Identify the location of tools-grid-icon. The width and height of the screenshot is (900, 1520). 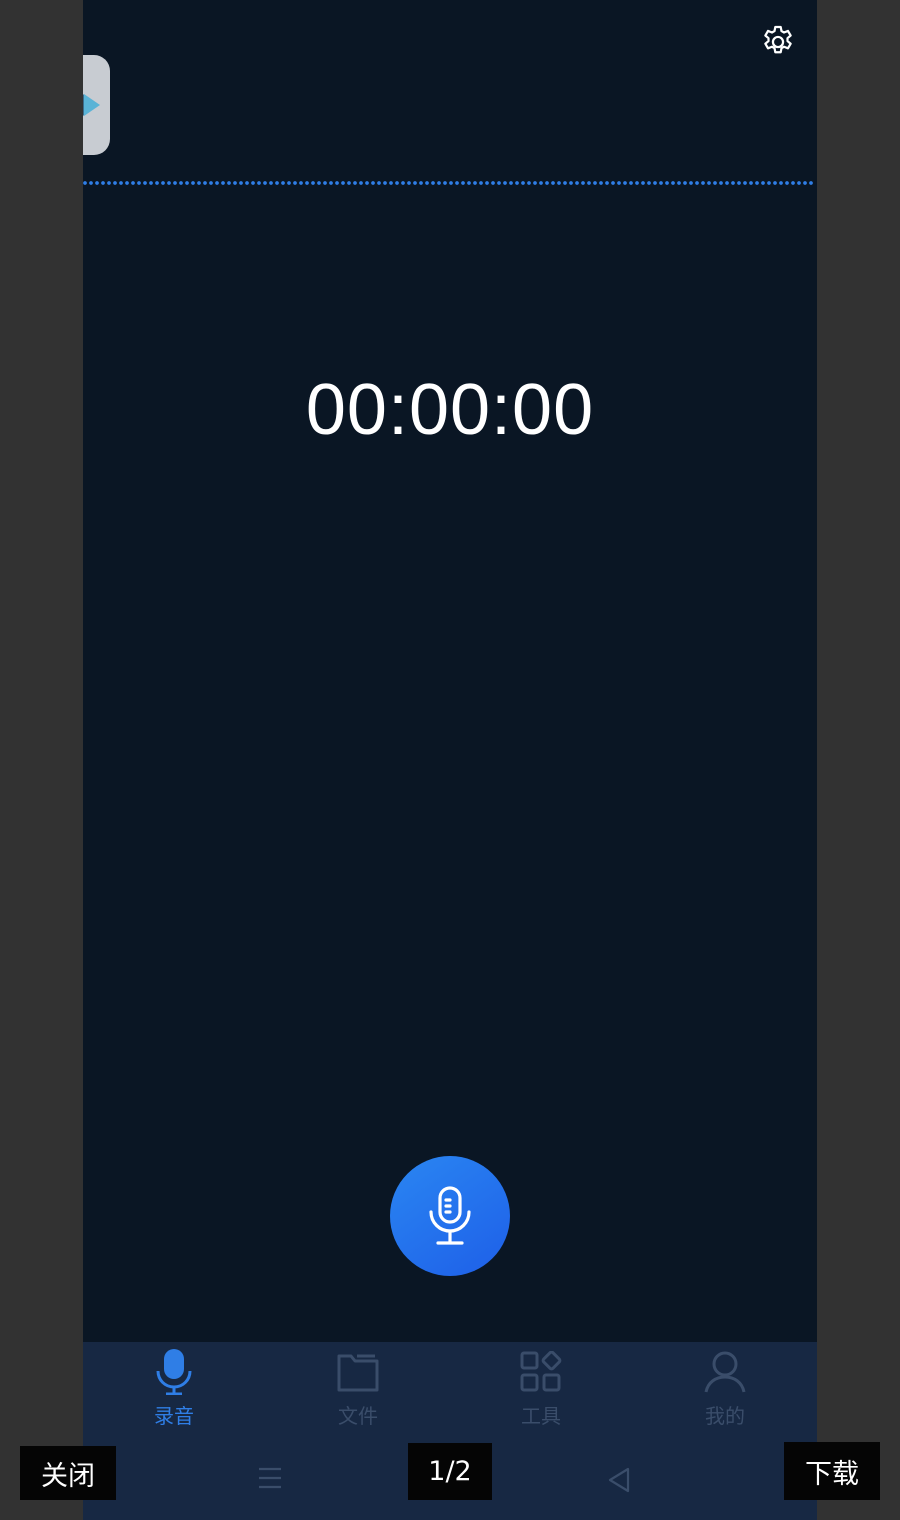
(541, 1372).